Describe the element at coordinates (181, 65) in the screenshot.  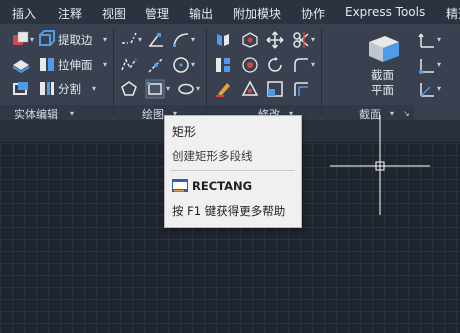
I see `circle-icon` at that location.